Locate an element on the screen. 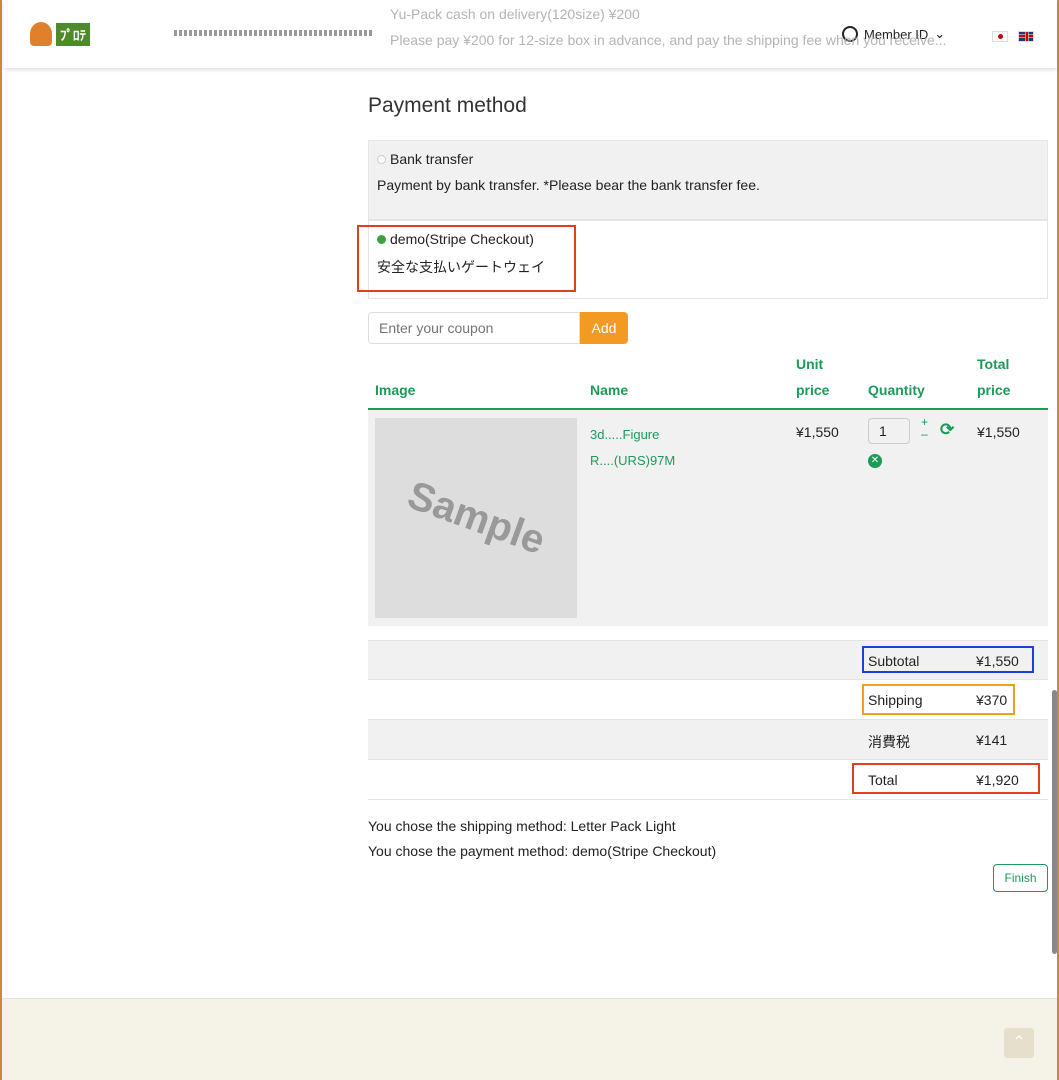  product-name: 3d.....Figure R....(URS)97M is located at coordinates (632, 448).